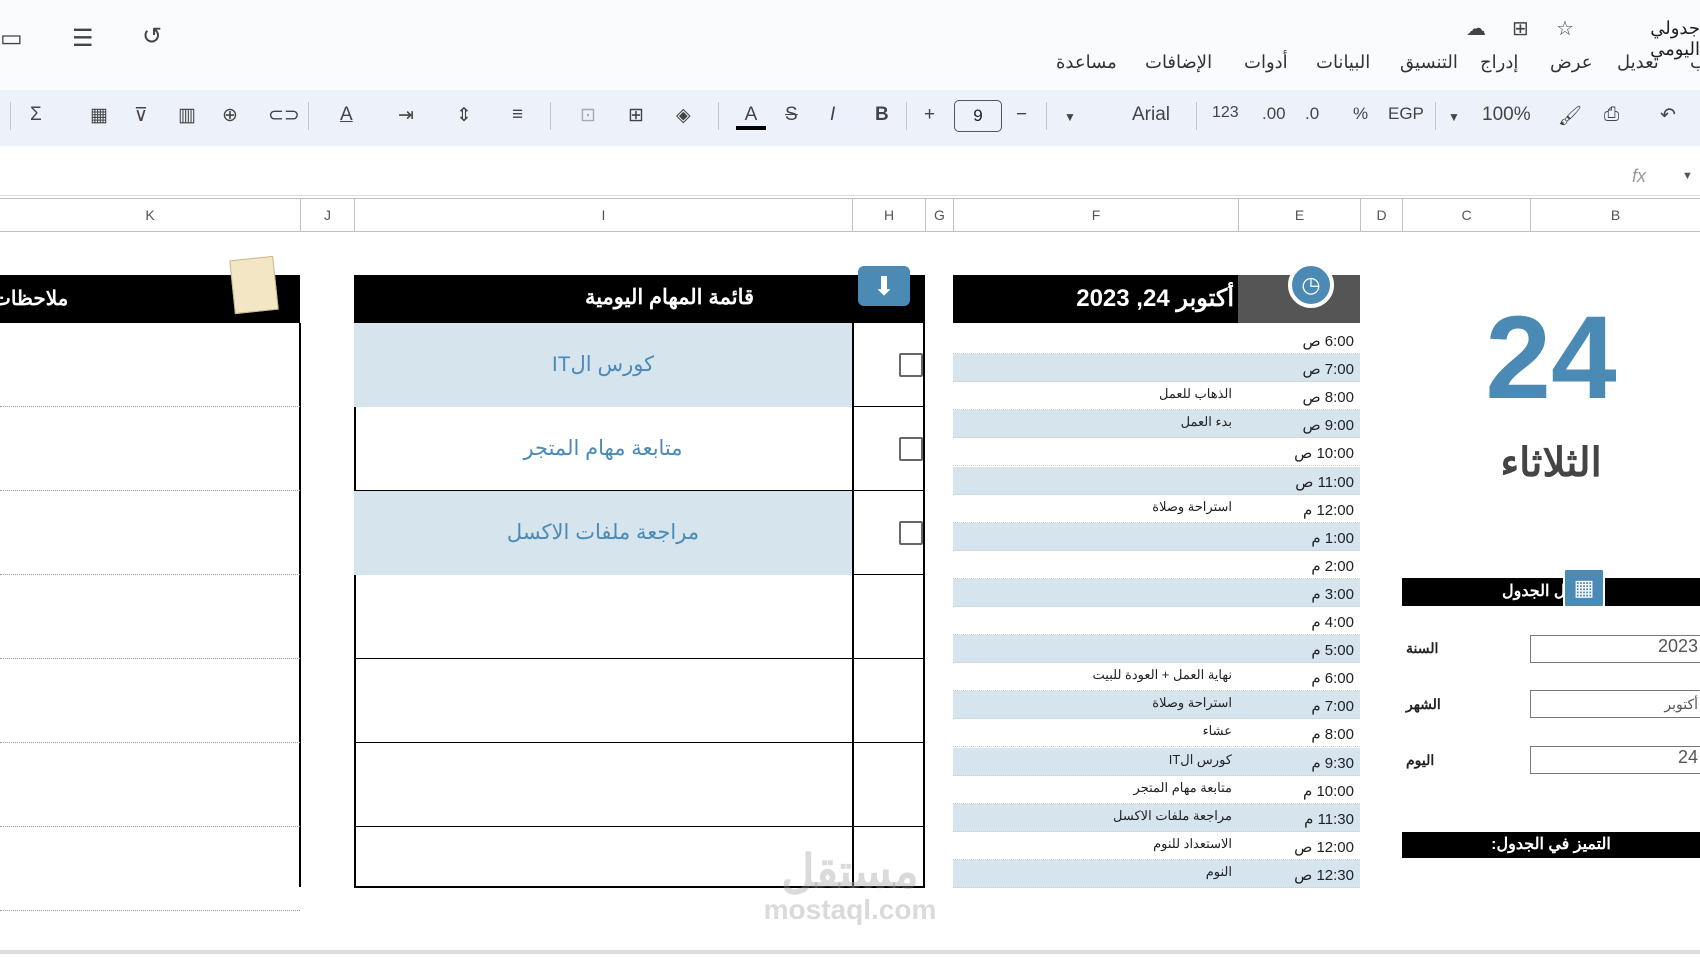 The image size is (1700, 970). I want to click on sum-icon: Σ, so click(36, 115).